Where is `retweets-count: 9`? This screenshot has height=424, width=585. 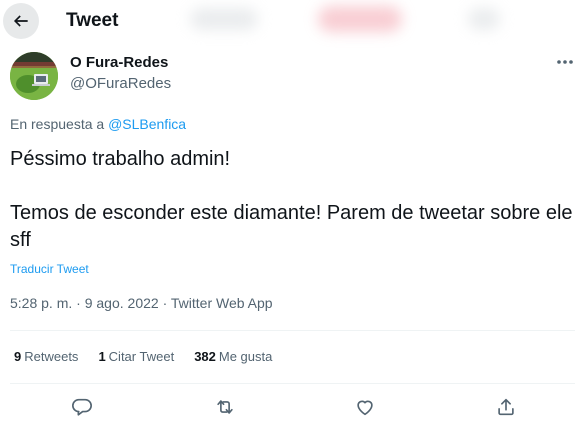 retweets-count: 9 is located at coordinates (18, 356).